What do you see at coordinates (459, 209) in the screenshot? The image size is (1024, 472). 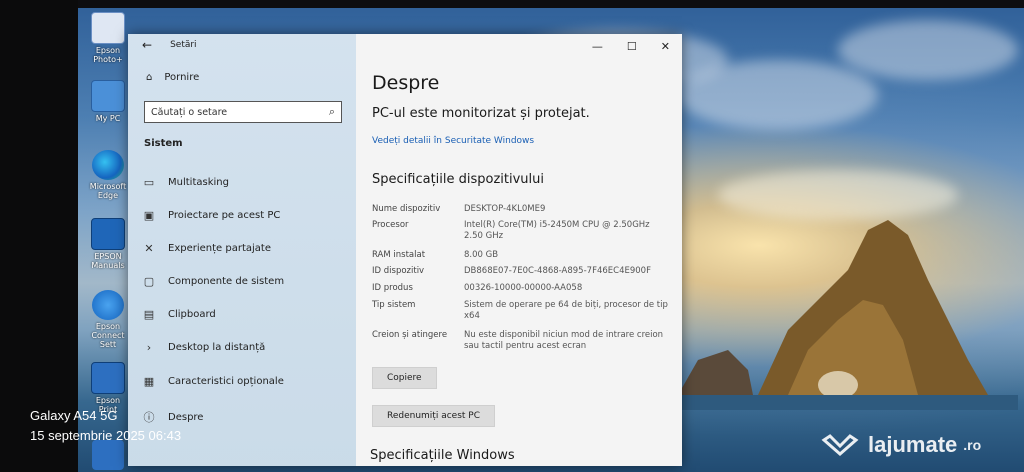 I see `spec-row: Nume dispozitiv DESKTOP-4KL0ME9` at bounding box center [459, 209].